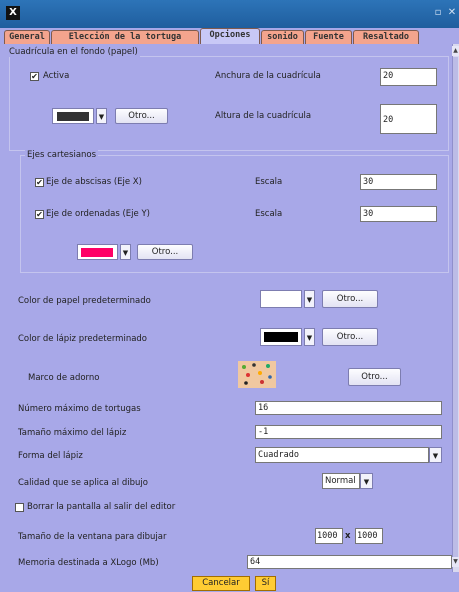 This screenshot has width=459, height=592. I want to click on paper-color-picker, so click(281, 299).